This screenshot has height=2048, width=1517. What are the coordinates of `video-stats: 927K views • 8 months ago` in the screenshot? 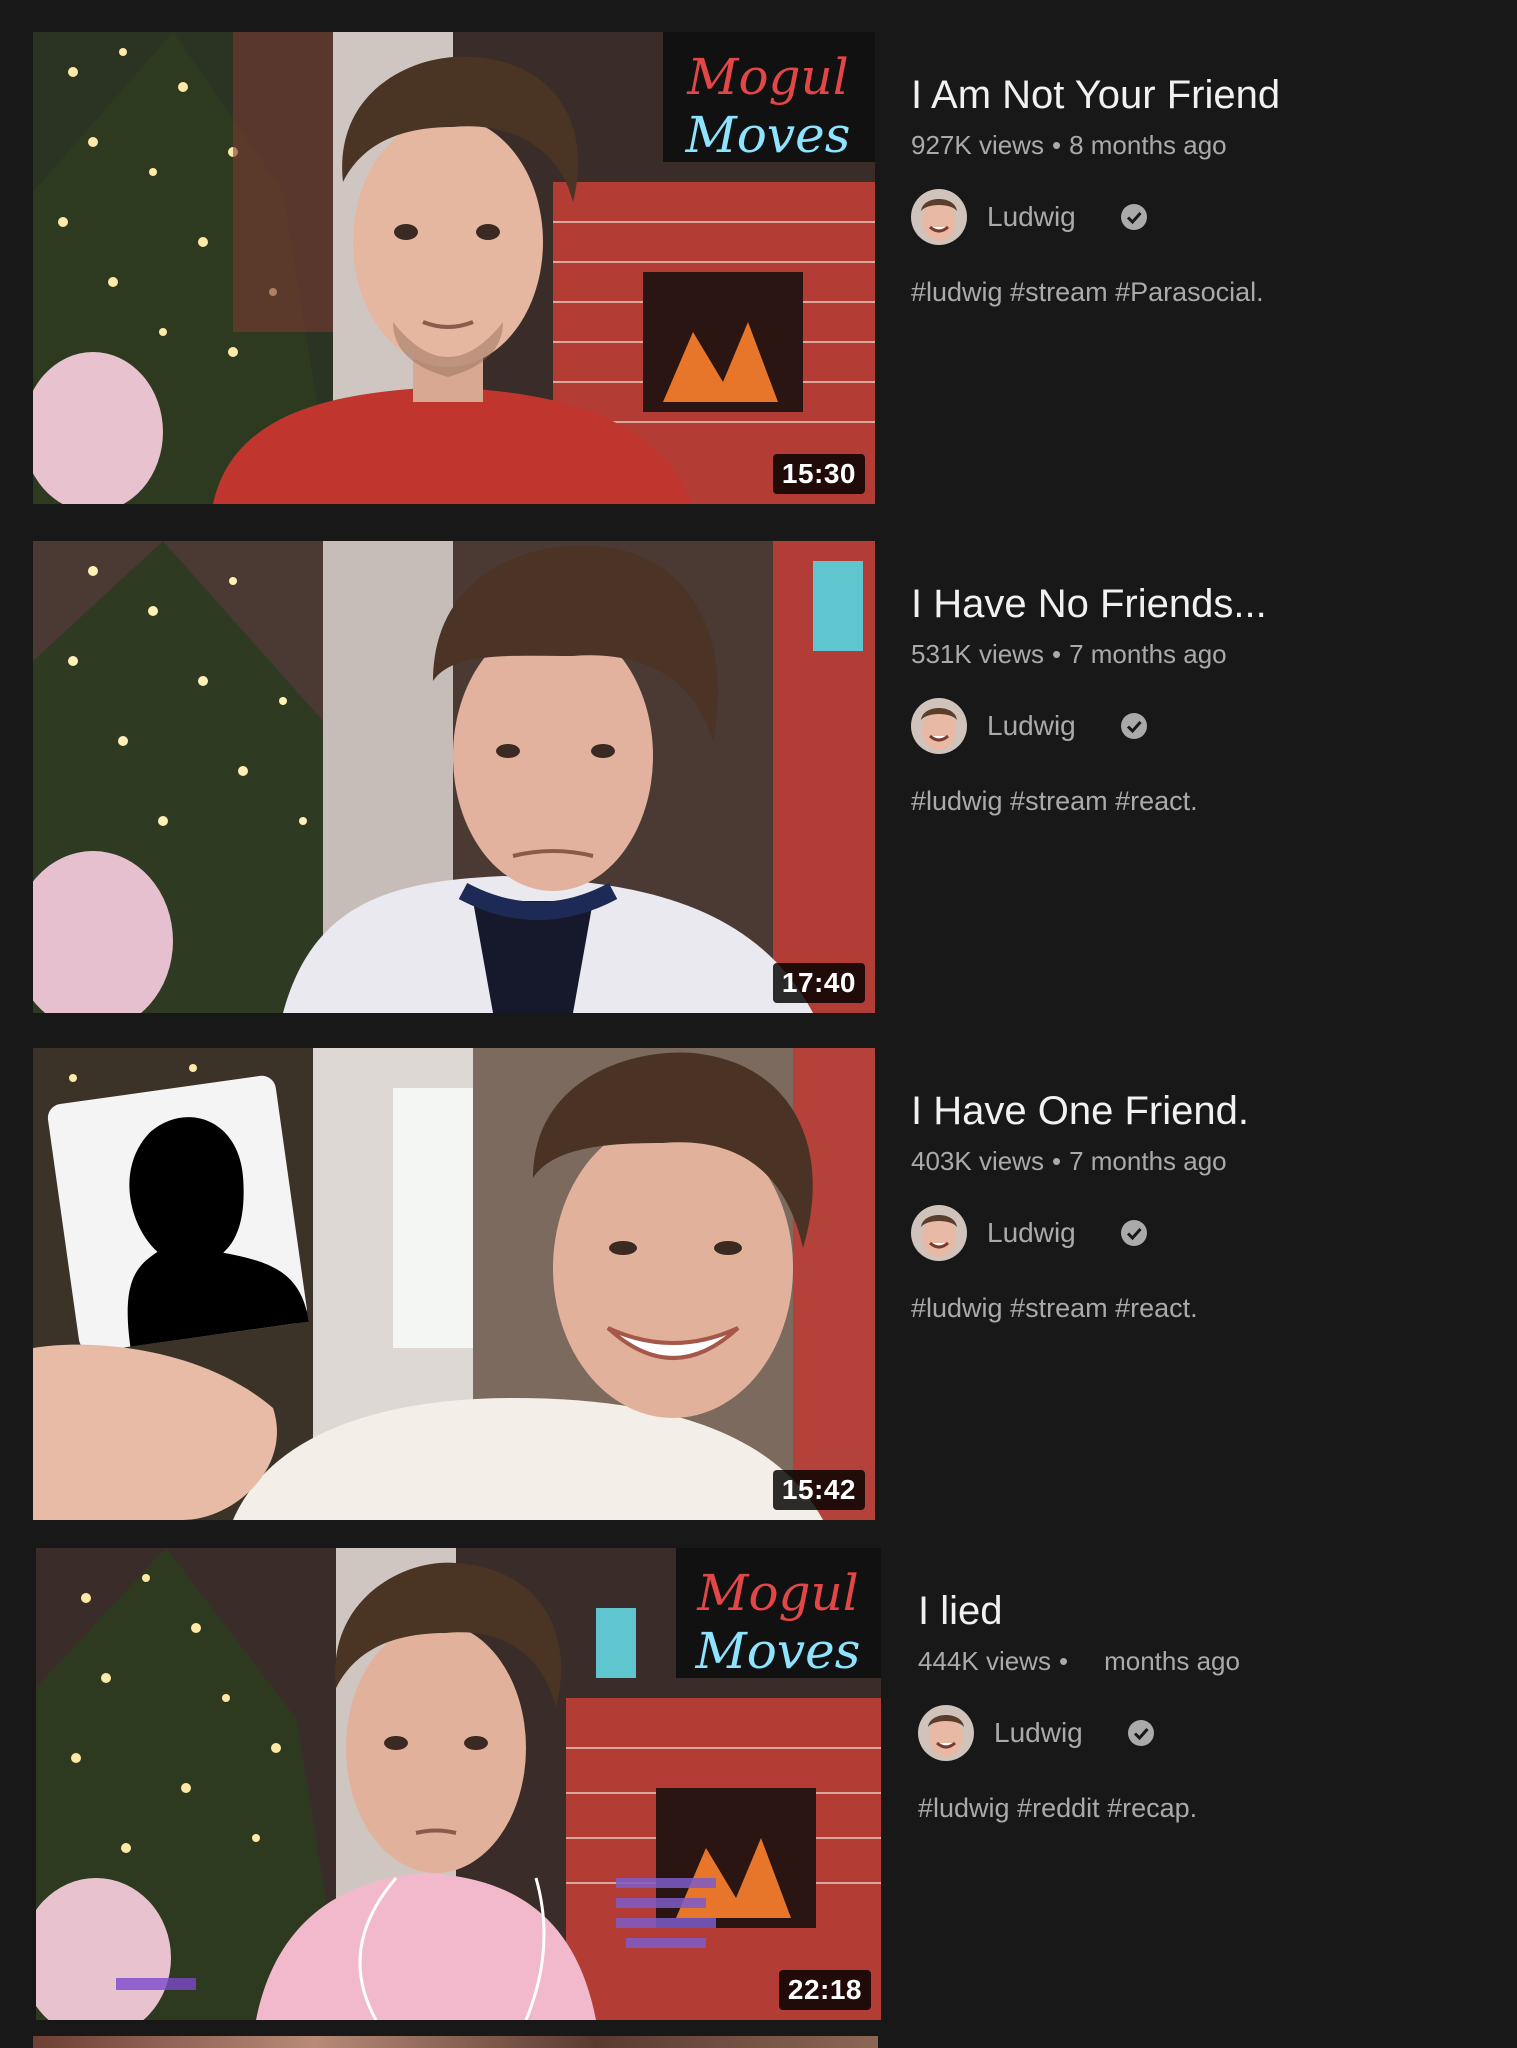 It's located at (1191, 145).